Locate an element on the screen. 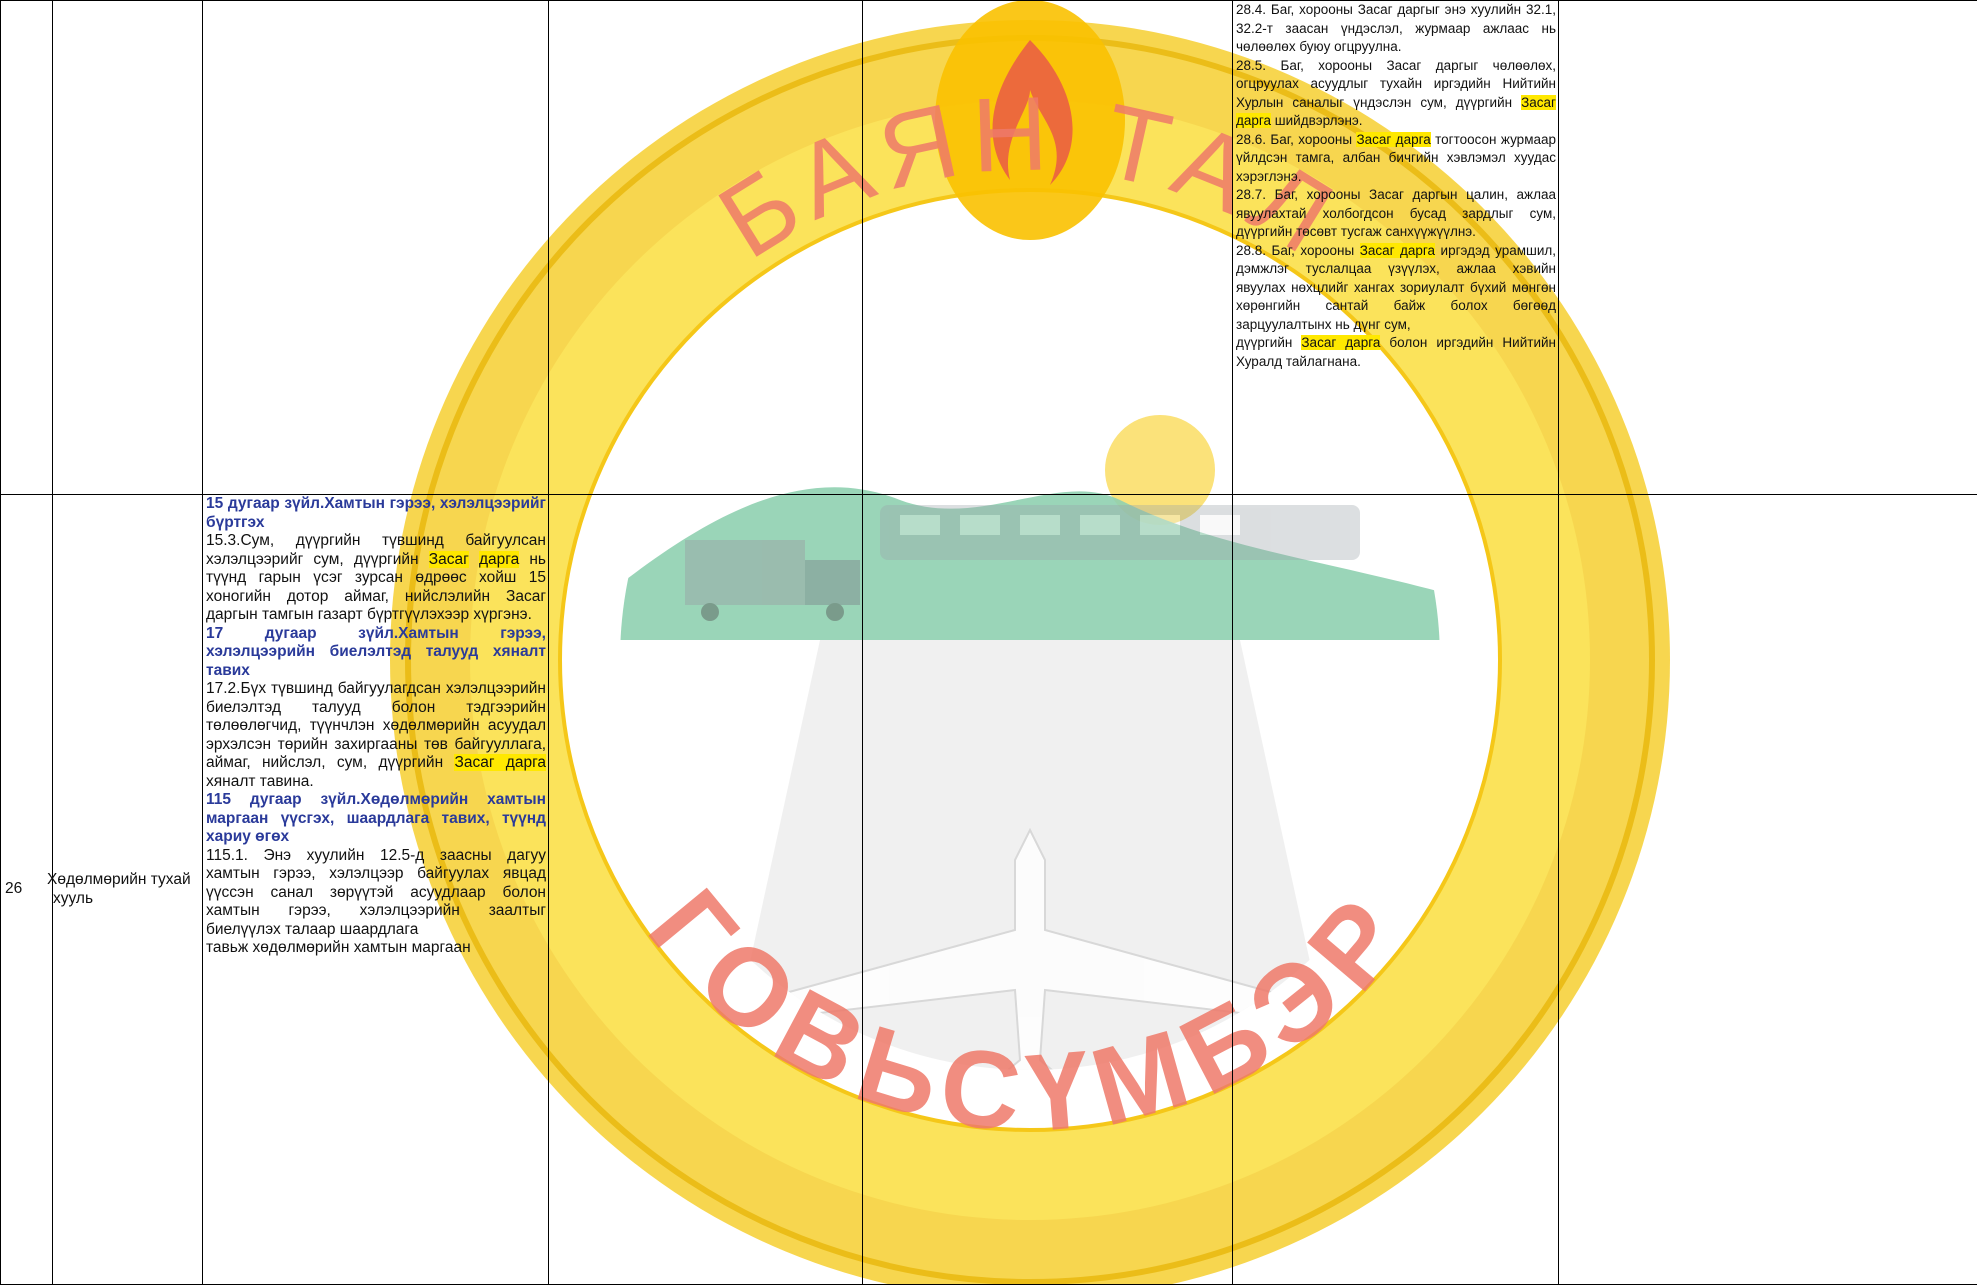  row1-col4-cell is located at coordinates (706, 248).